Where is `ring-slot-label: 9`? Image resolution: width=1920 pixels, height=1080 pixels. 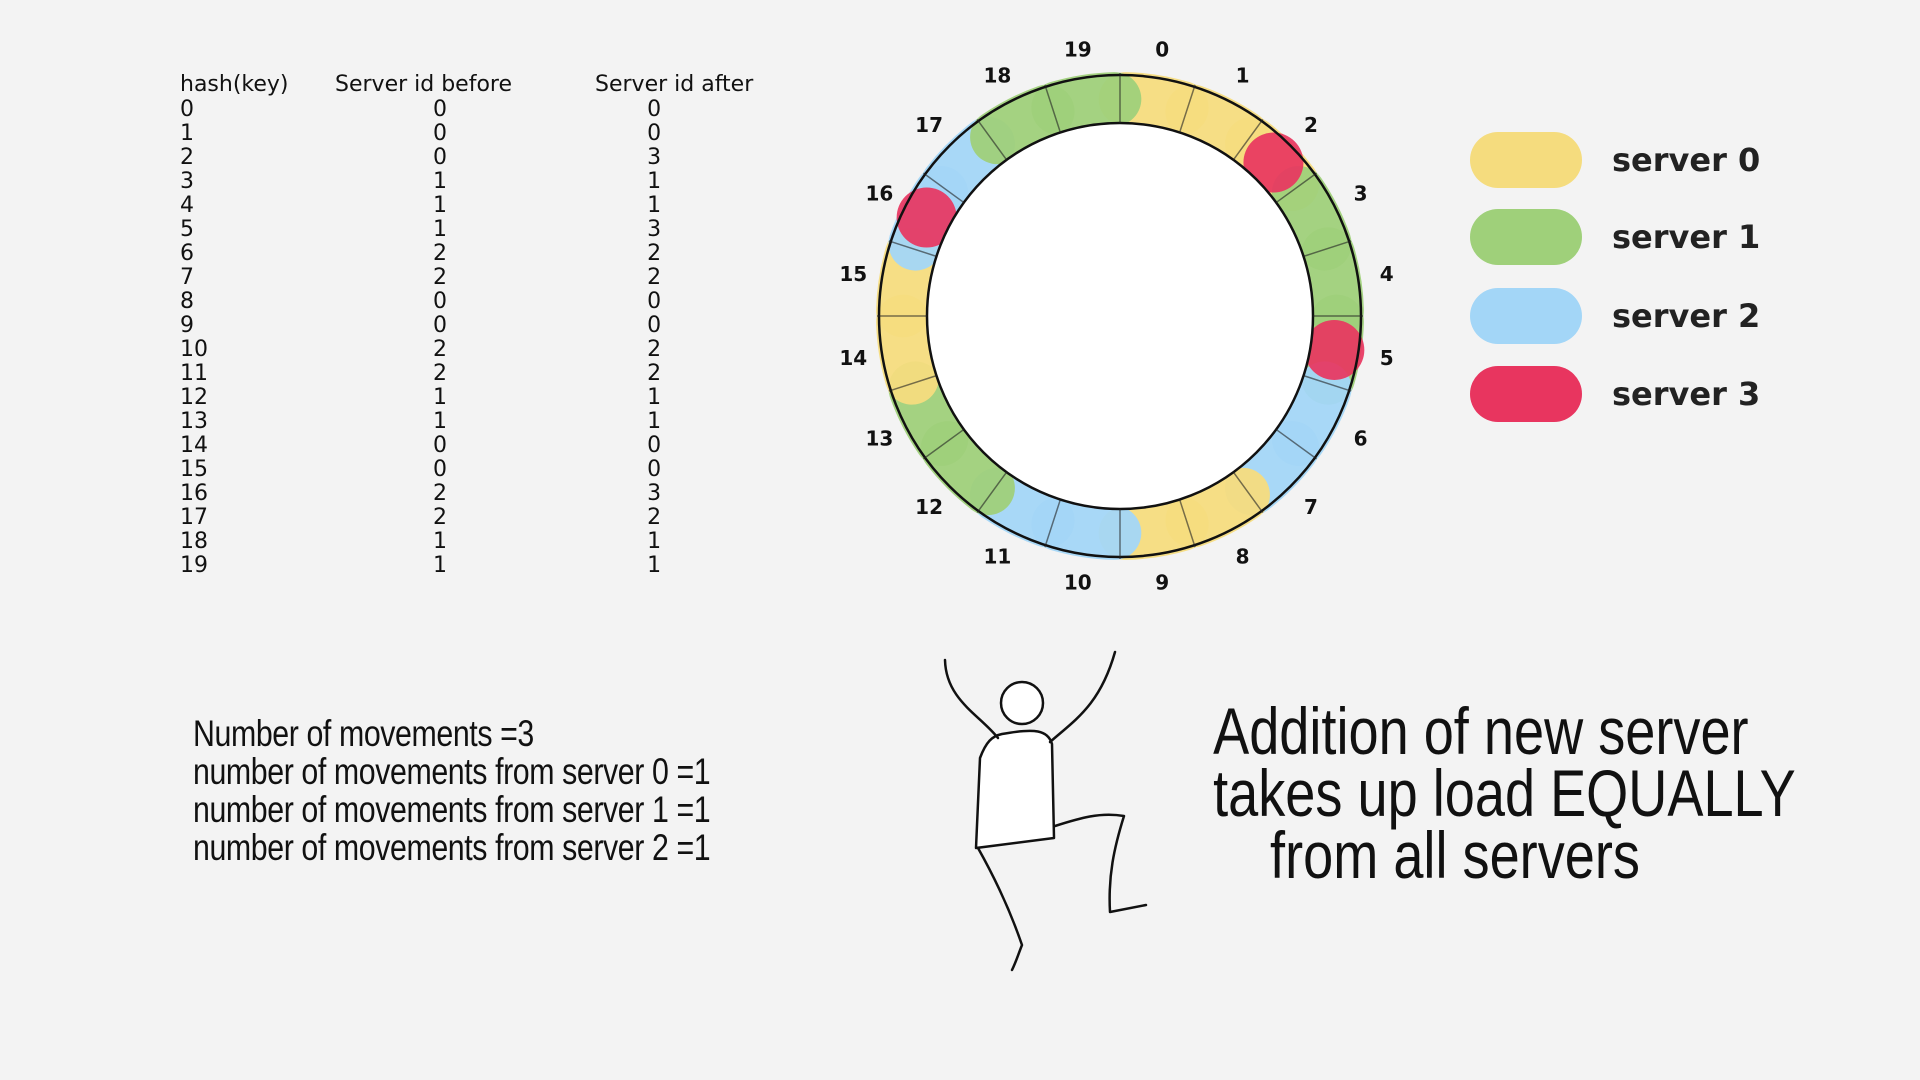 ring-slot-label: 9 is located at coordinates (1162, 583).